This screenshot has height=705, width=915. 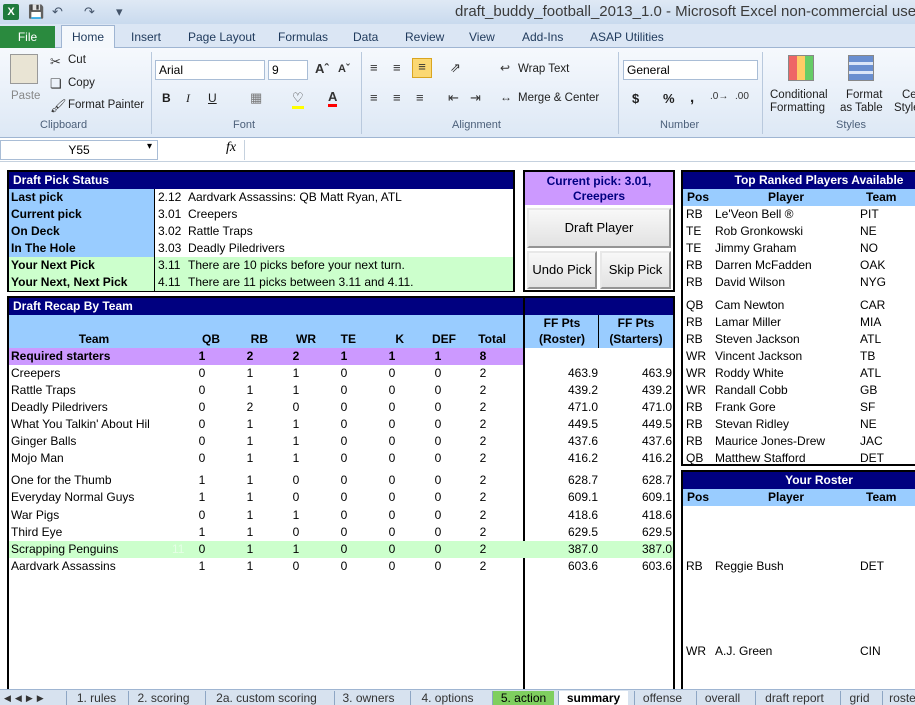 I want to click on undo-icon: ↶, so click(x=57, y=12).